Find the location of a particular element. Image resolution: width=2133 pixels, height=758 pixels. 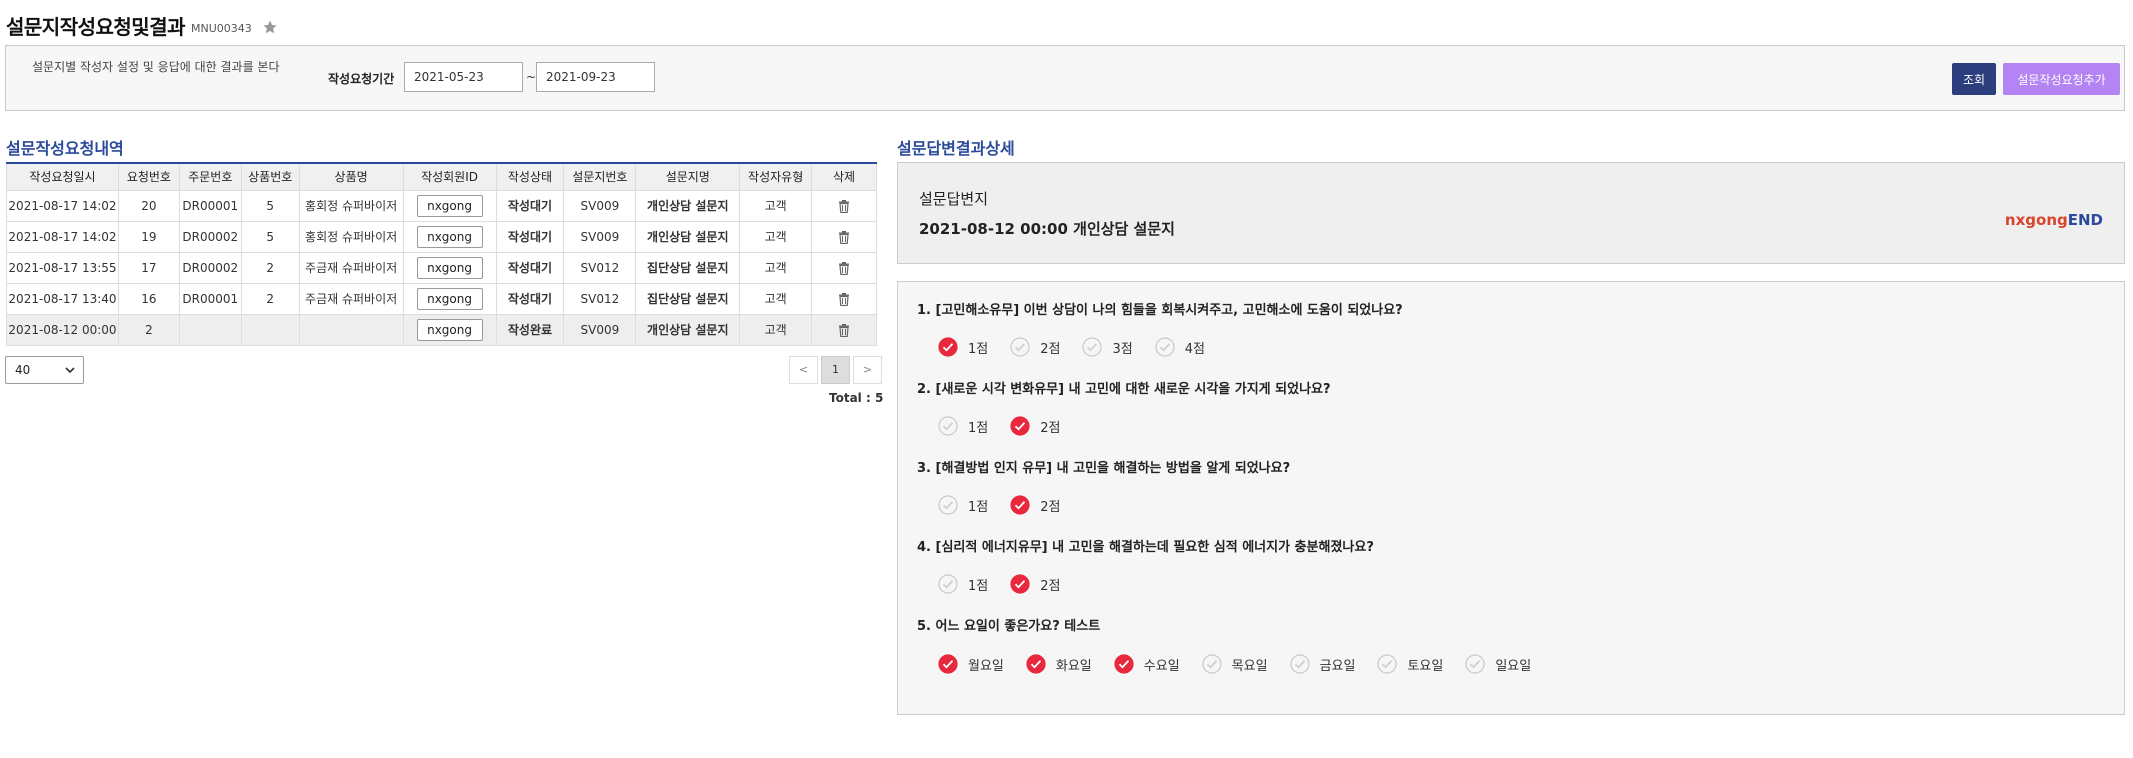

answer-option: 목요일 is located at coordinates (1235, 664).